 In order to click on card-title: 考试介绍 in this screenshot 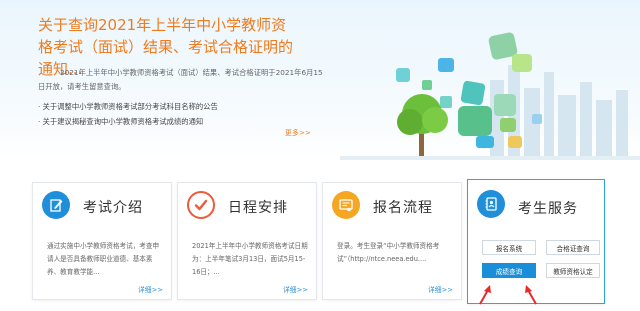, I will do `click(113, 208)`.